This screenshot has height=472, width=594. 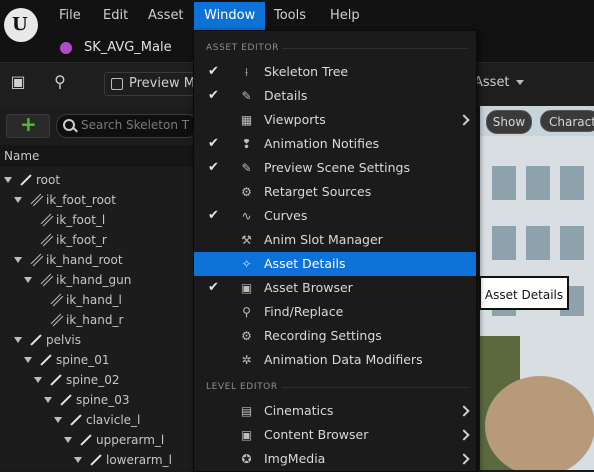 I want to click on asset-tab-label: SK_AVG_Male, so click(x=128, y=47).